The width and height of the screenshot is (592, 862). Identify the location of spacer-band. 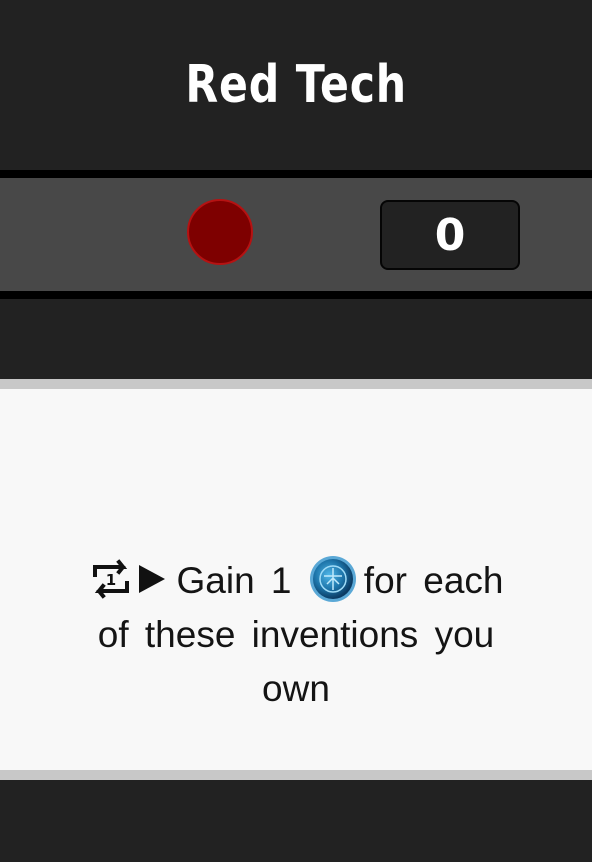
(296, 339).